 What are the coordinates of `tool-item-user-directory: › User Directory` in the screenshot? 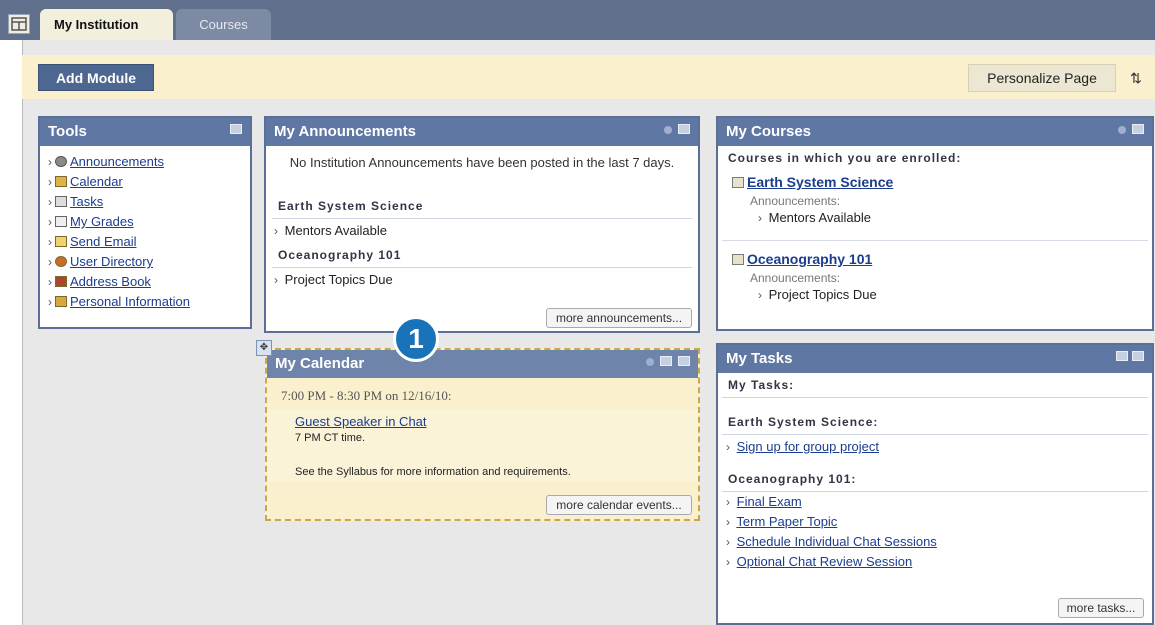 It's located at (149, 262).